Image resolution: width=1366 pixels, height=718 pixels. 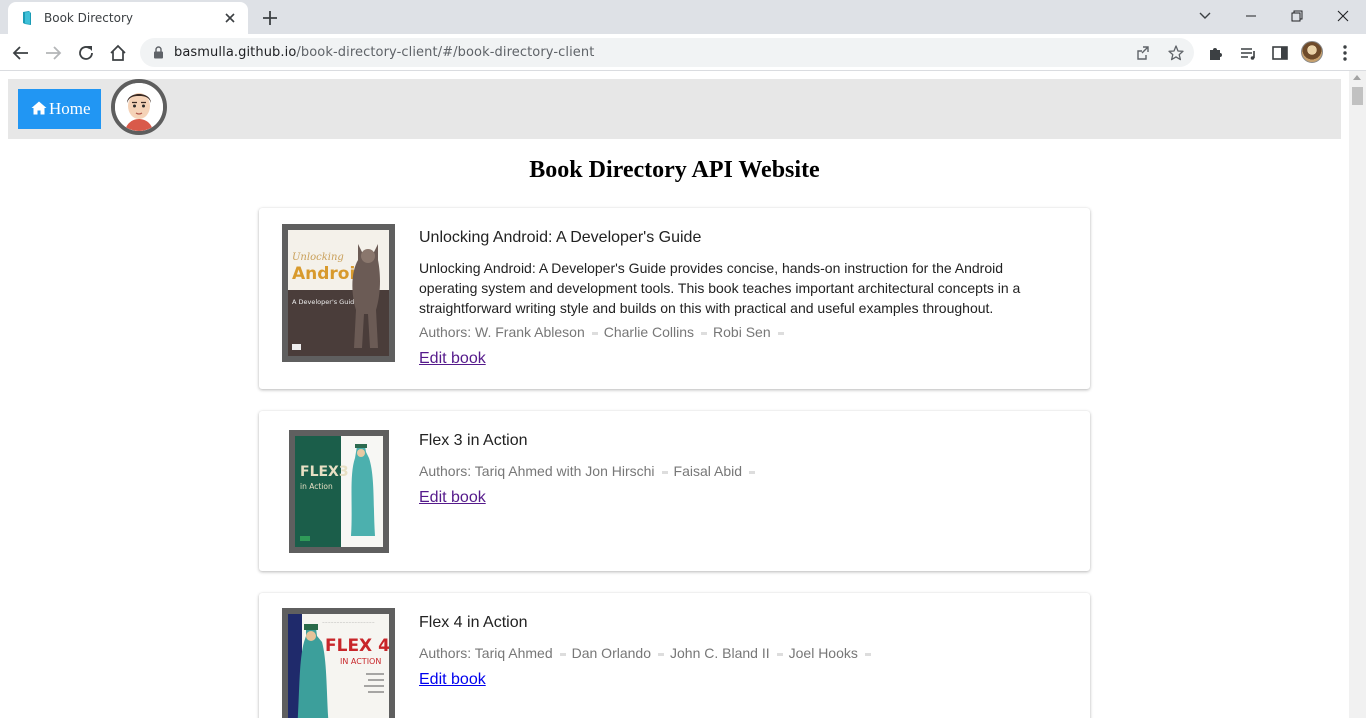 I want to click on avatar-face-icon, so click(x=139, y=107).